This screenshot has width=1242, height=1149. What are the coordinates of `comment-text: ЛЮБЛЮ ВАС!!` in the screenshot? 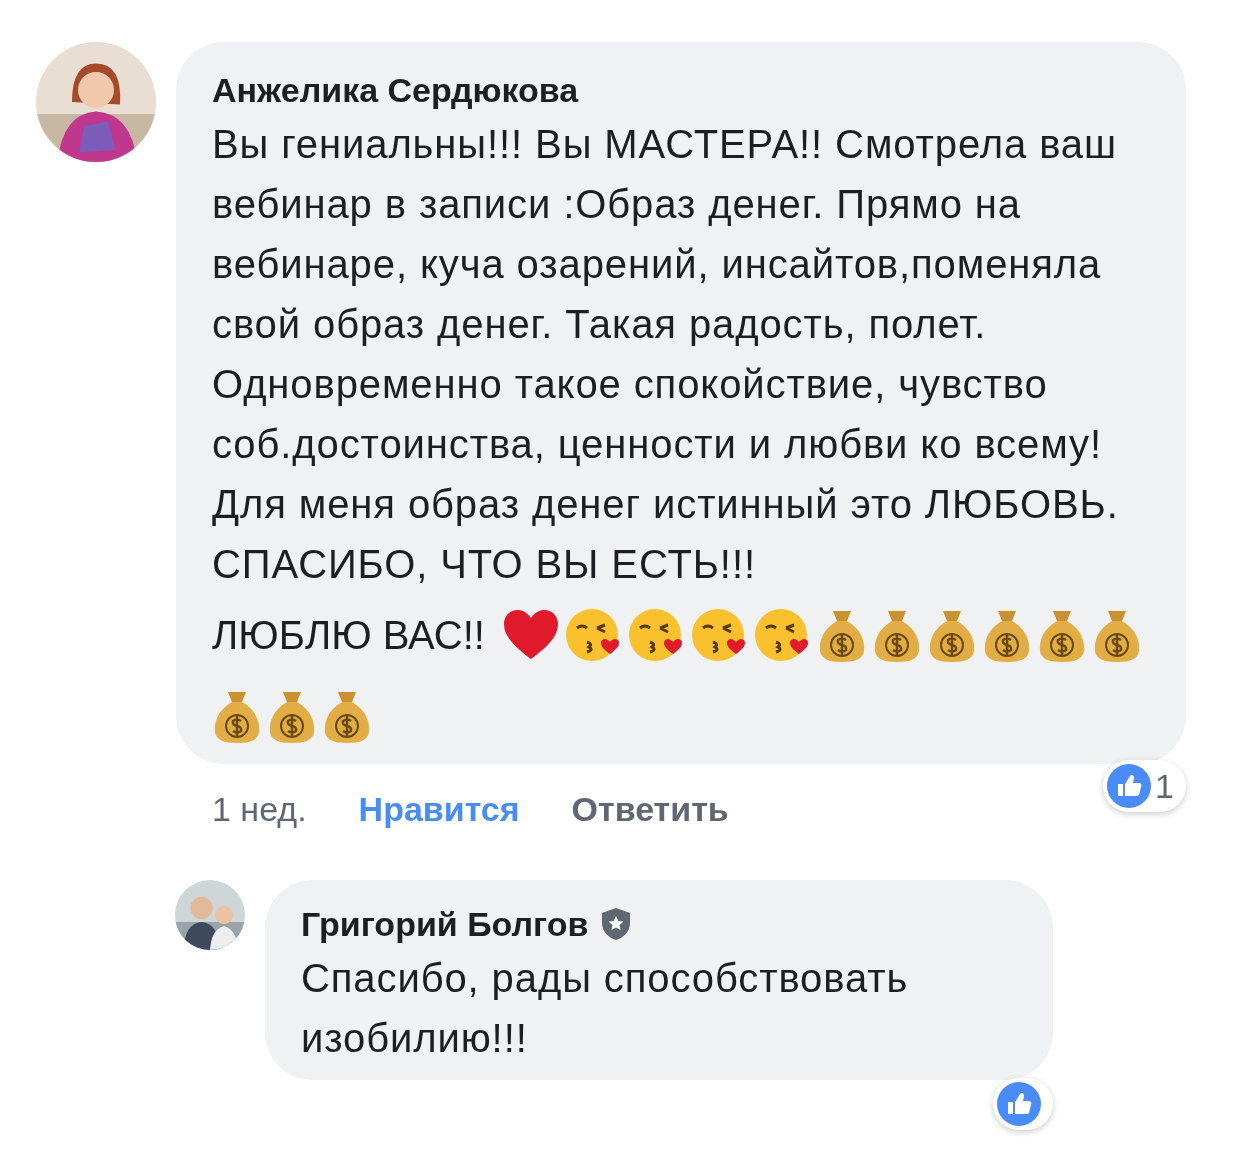 It's located at (348, 635).